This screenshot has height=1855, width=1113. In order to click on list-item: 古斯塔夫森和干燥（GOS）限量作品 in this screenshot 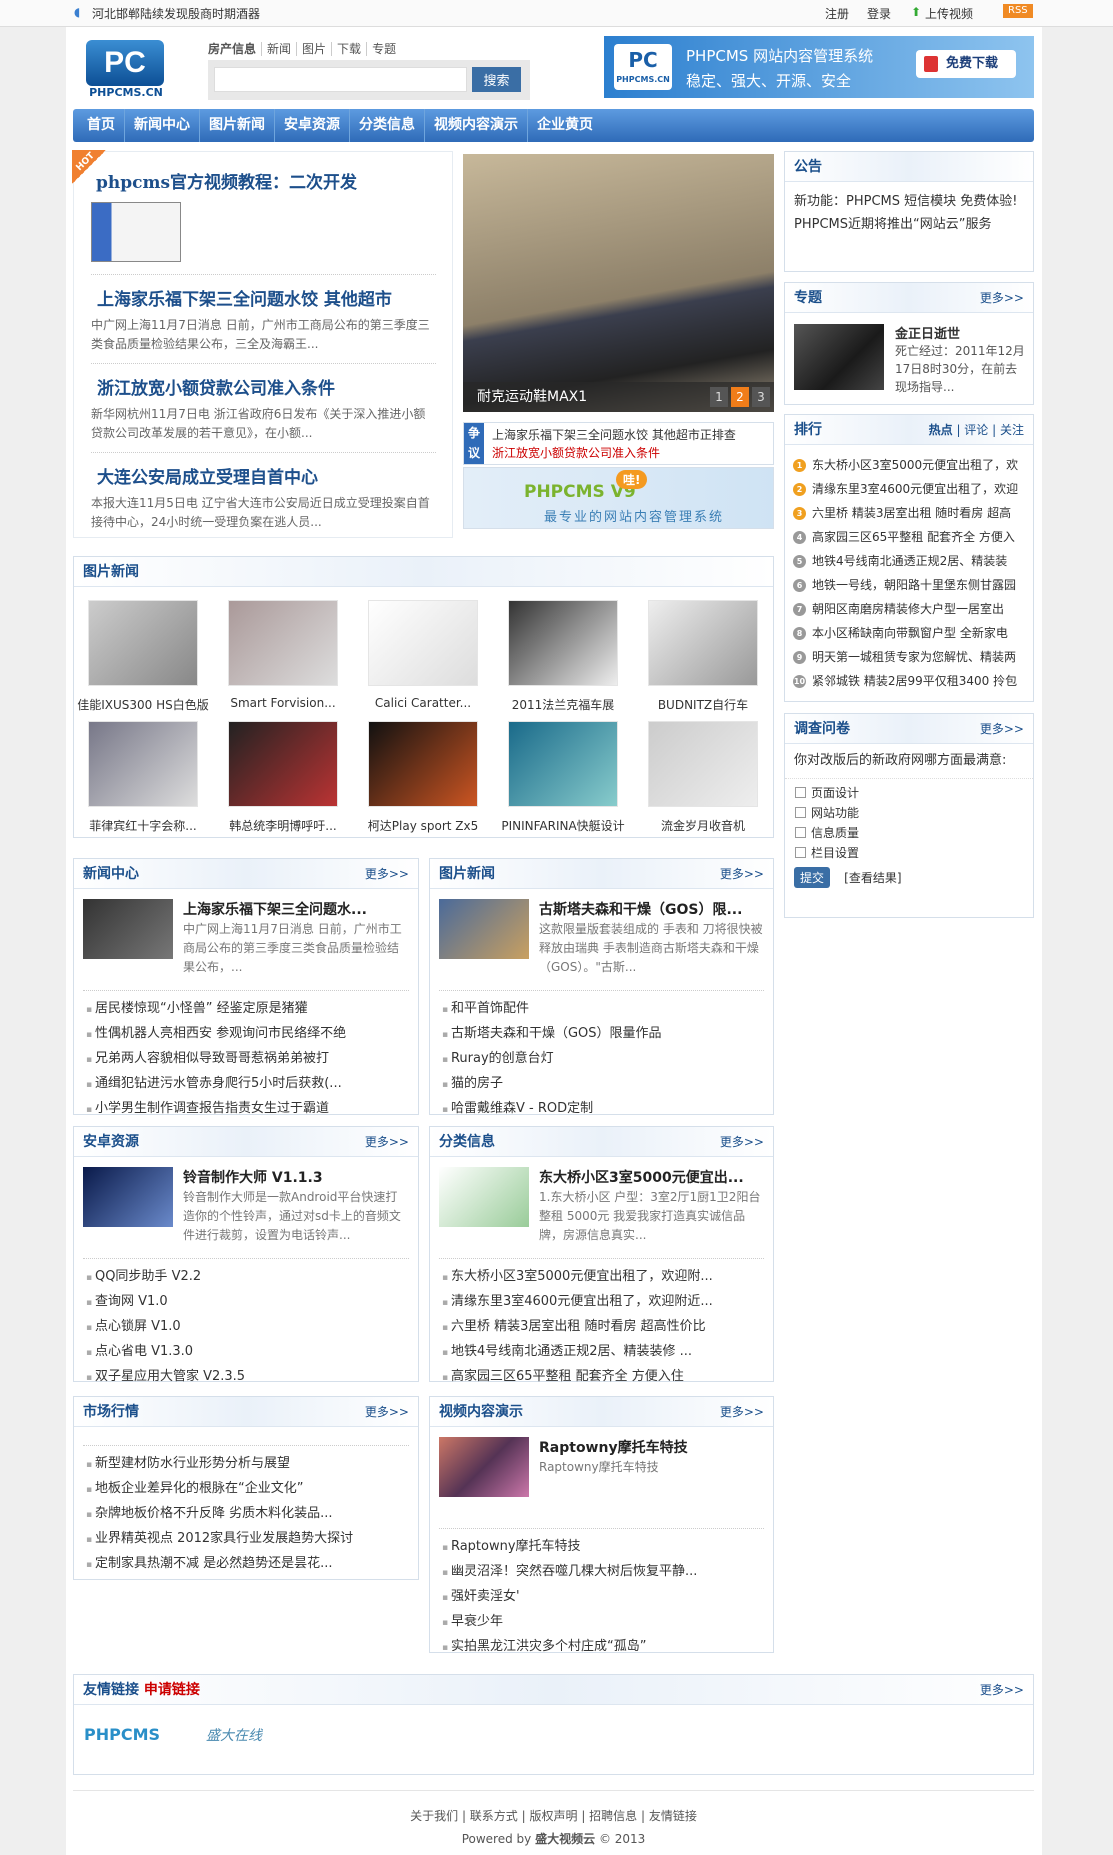, I will do `click(607, 1034)`.